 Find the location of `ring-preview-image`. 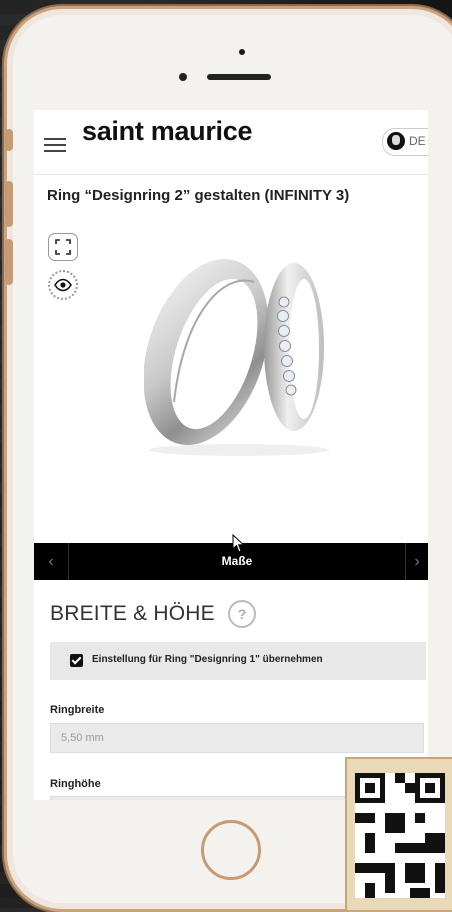

ring-preview-image is located at coordinates (236, 357).